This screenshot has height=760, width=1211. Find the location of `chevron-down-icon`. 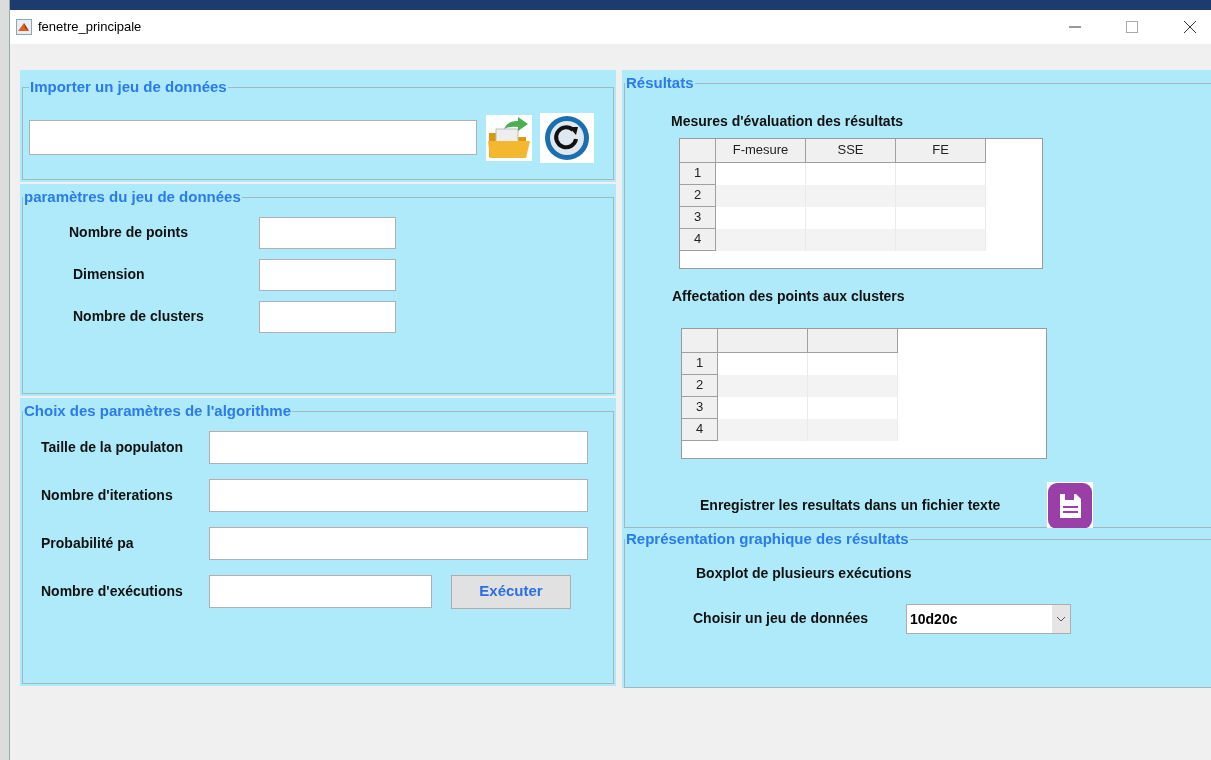

chevron-down-icon is located at coordinates (1061, 618).